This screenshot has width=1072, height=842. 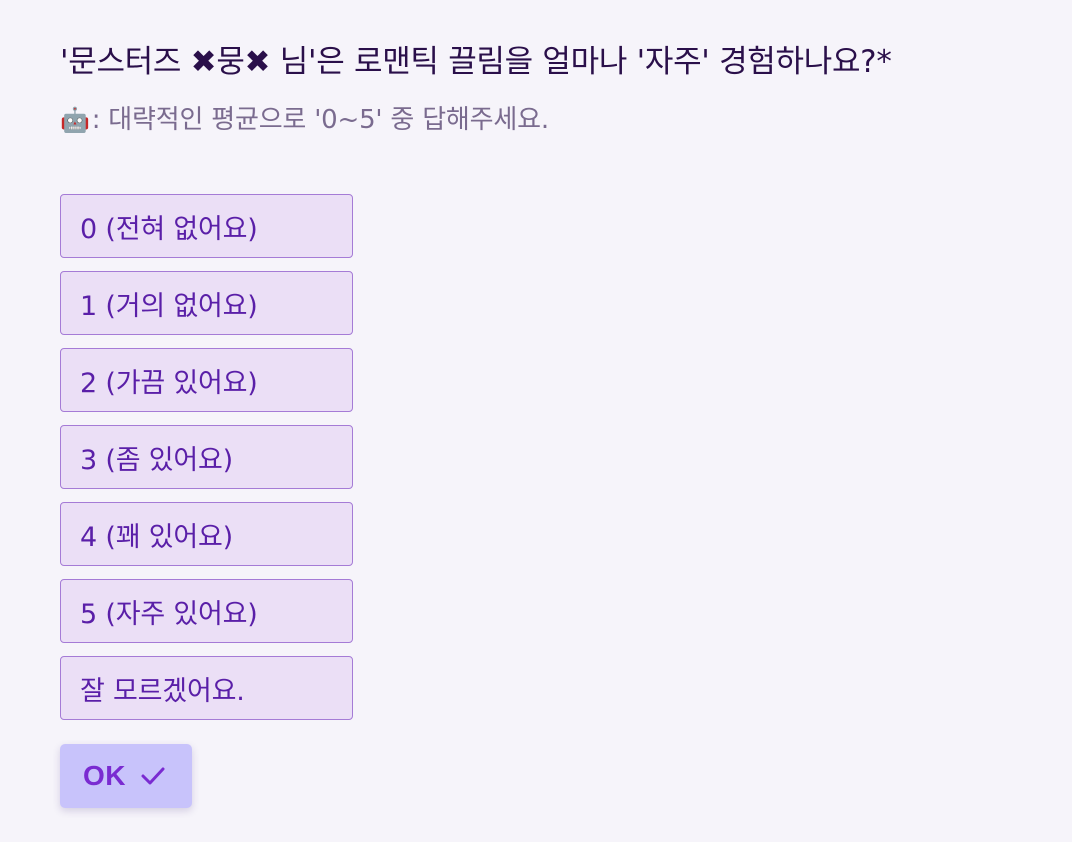 What do you see at coordinates (162, 691) in the screenshot?
I see `option-label: 잘 모르겠어요.` at bounding box center [162, 691].